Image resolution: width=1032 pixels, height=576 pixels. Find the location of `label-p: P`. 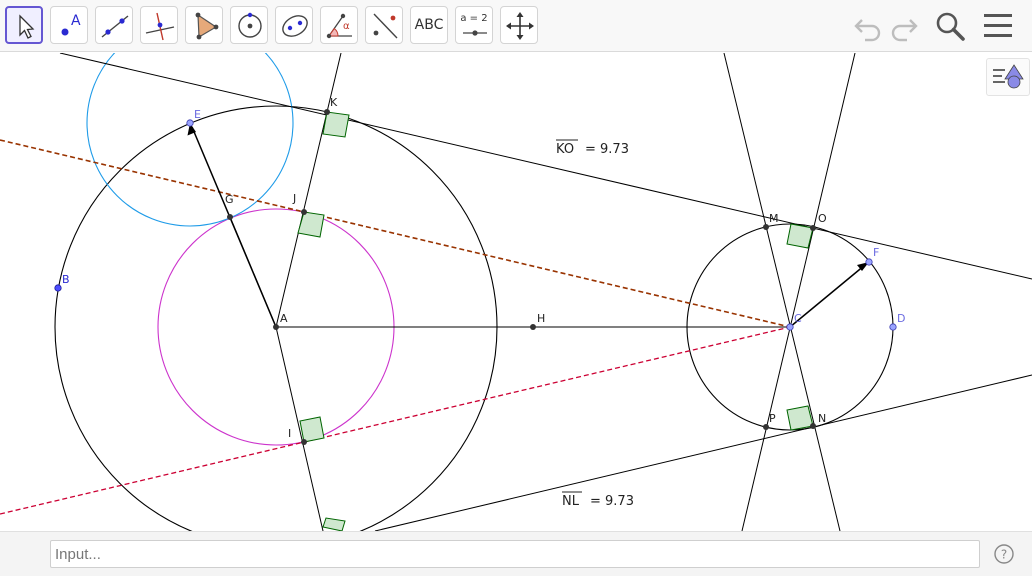

label-p: P is located at coordinates (772, 418).